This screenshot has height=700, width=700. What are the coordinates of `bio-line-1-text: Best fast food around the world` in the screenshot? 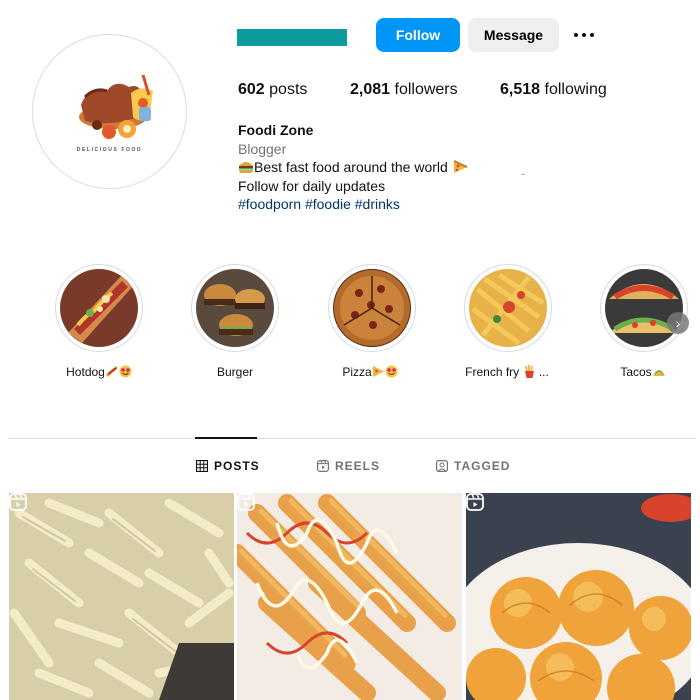 It's located at (351, 167).